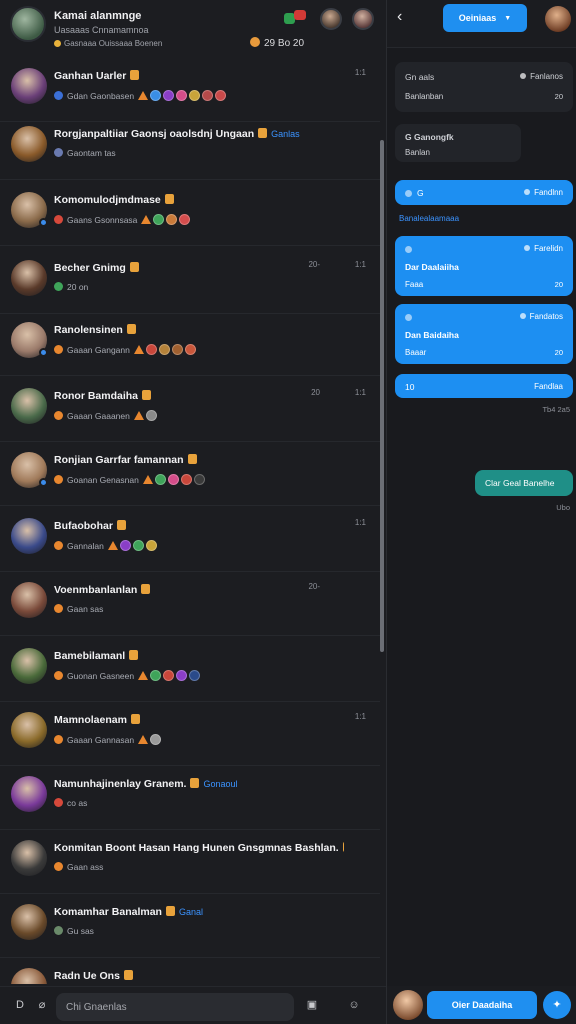 This screenshot has height=1024, width=576. What do you see at coordinates (477, 18) in the screenshot?
I see `action-dropdown-label: Oeiniaas` at bounding box center [477, 18].